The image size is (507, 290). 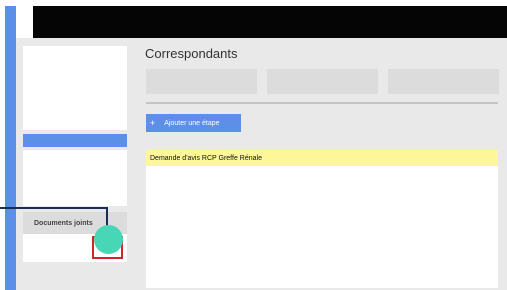 I want to click on add-step-button: + Ajouter une étape, so click(x=193, y=123).